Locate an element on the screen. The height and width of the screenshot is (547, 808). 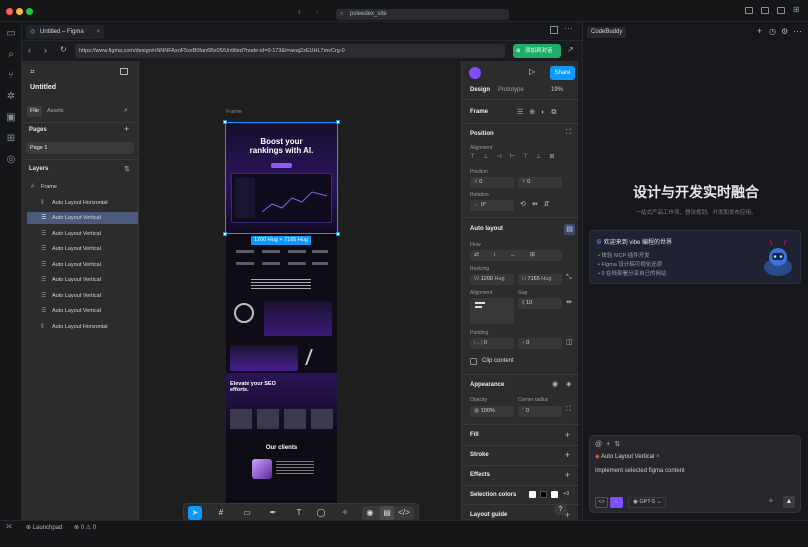
flow-toggle: ⇄↕↔⊞ is located at coordinates (516, 255).